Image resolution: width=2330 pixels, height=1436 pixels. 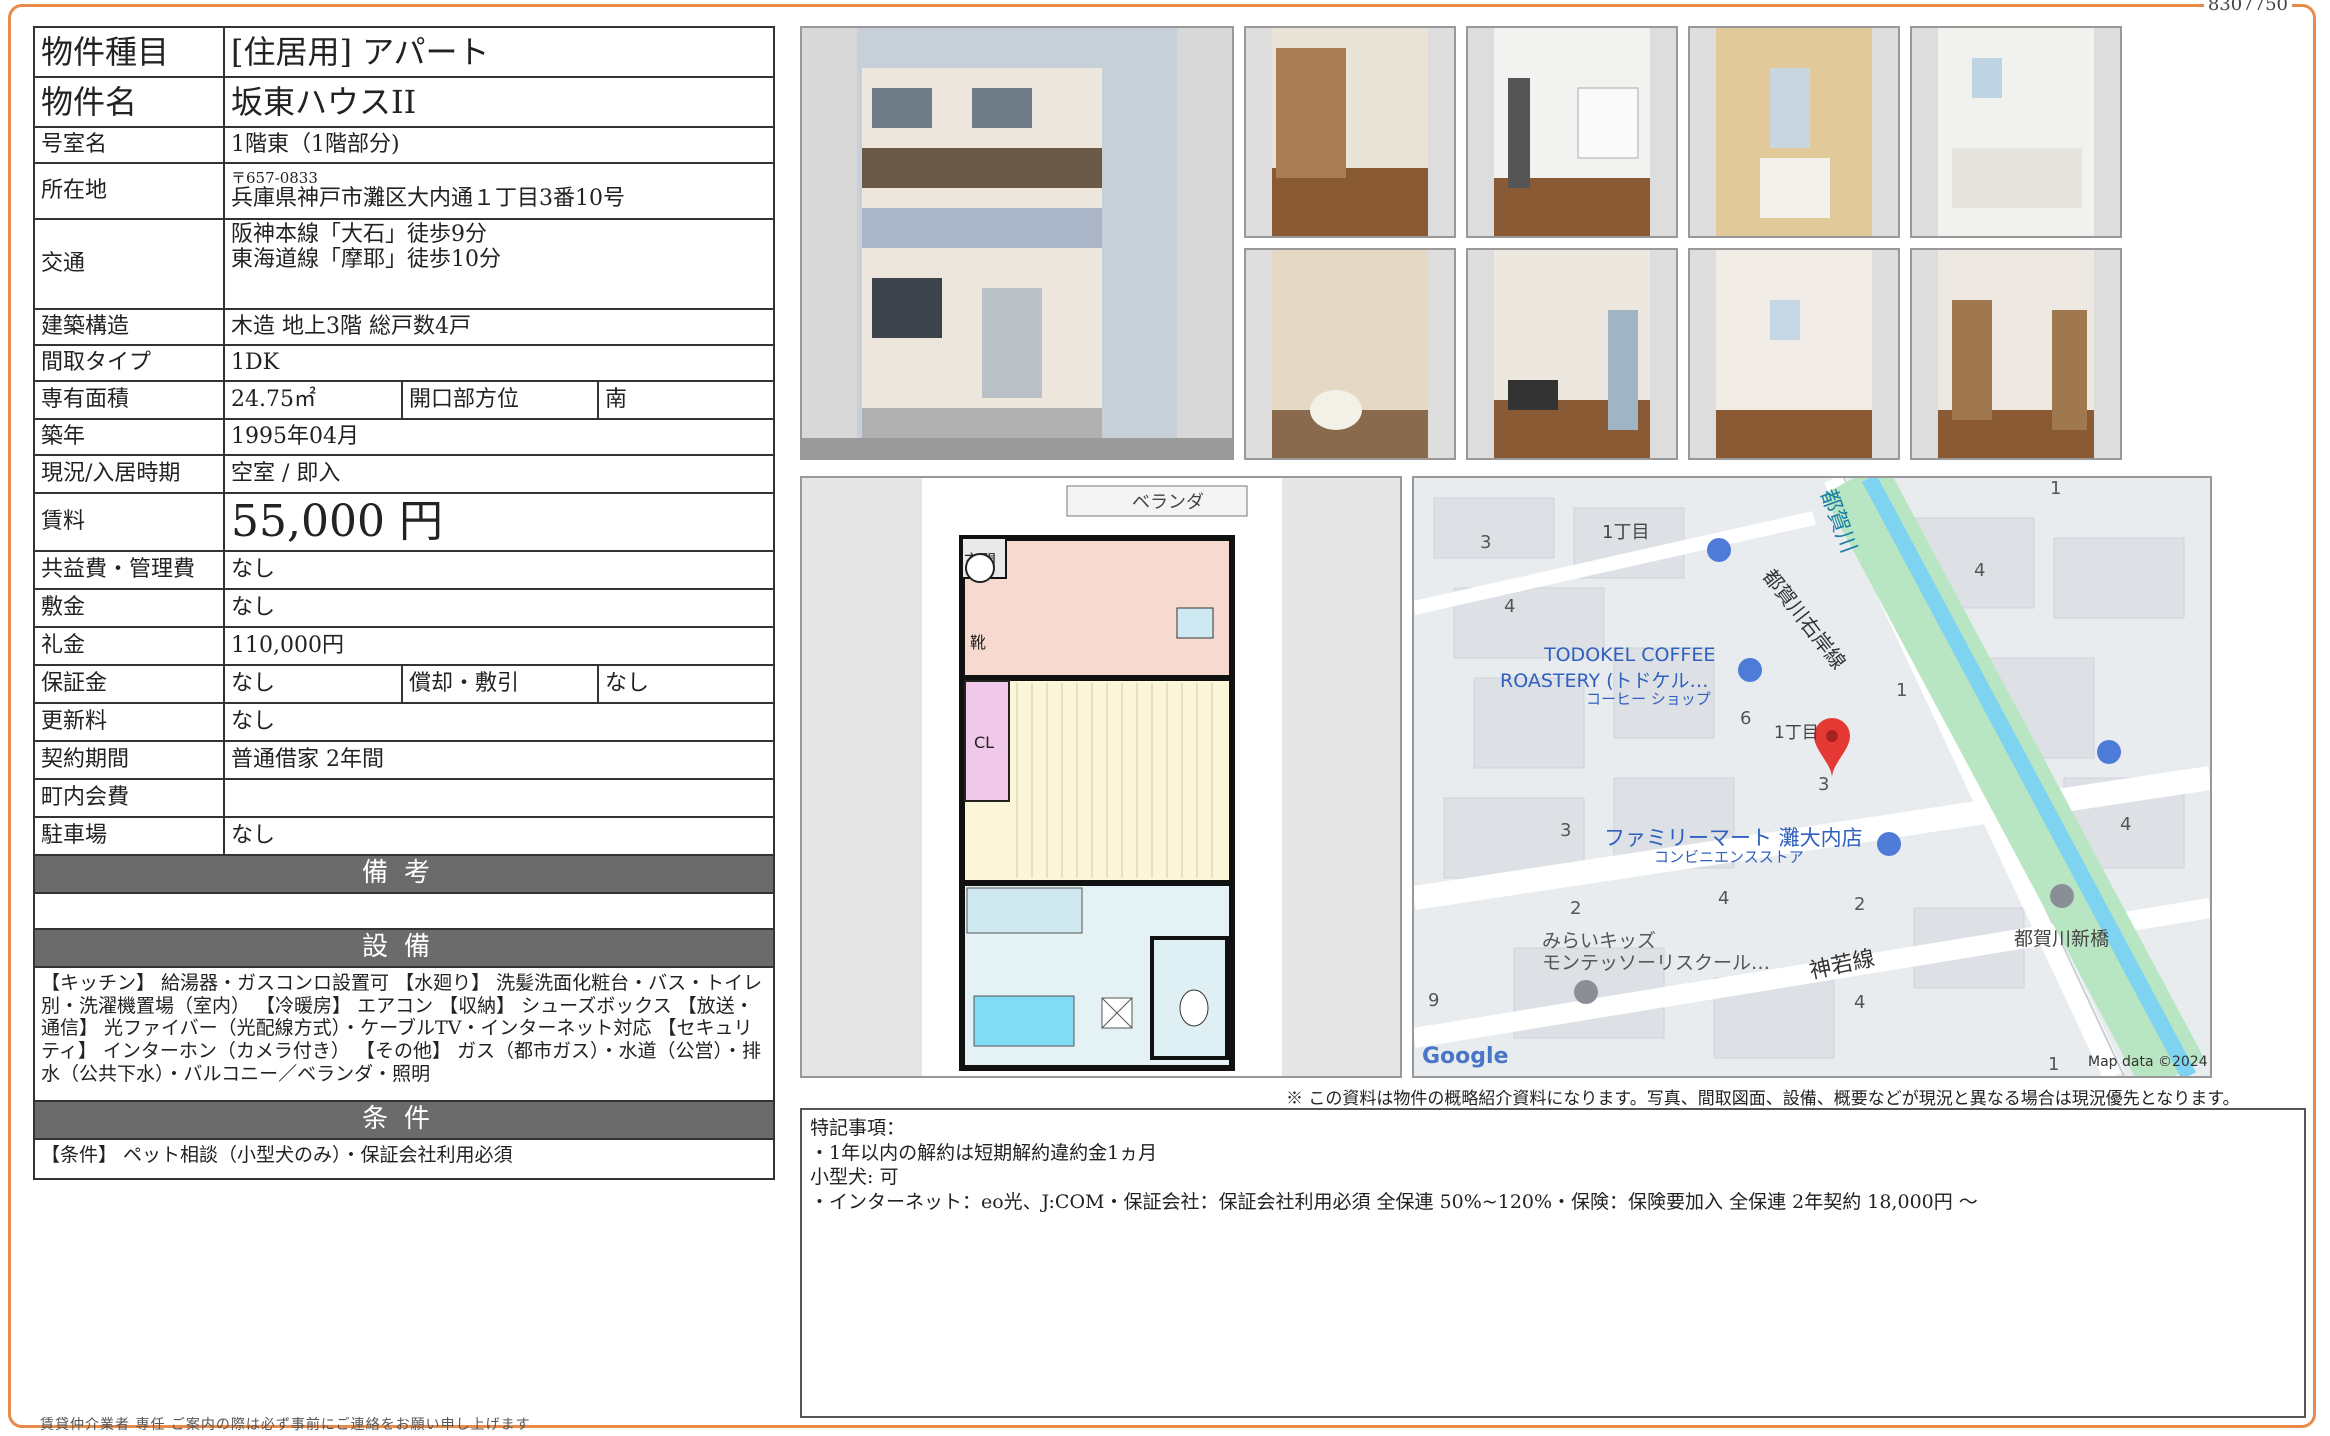 I want to click on map-attribution: Map data ©2024, so click(x=2148, y=1062).